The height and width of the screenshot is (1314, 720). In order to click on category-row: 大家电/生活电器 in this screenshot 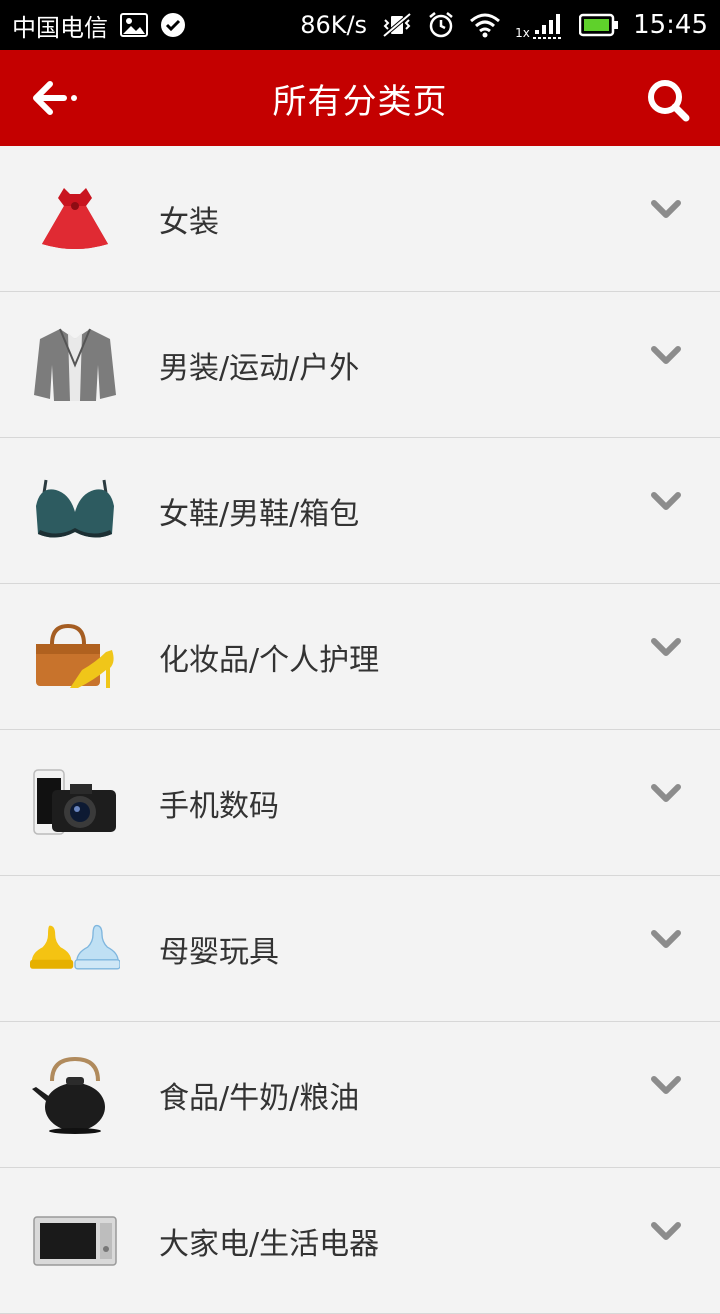, I will do `click(360, 1241)`.